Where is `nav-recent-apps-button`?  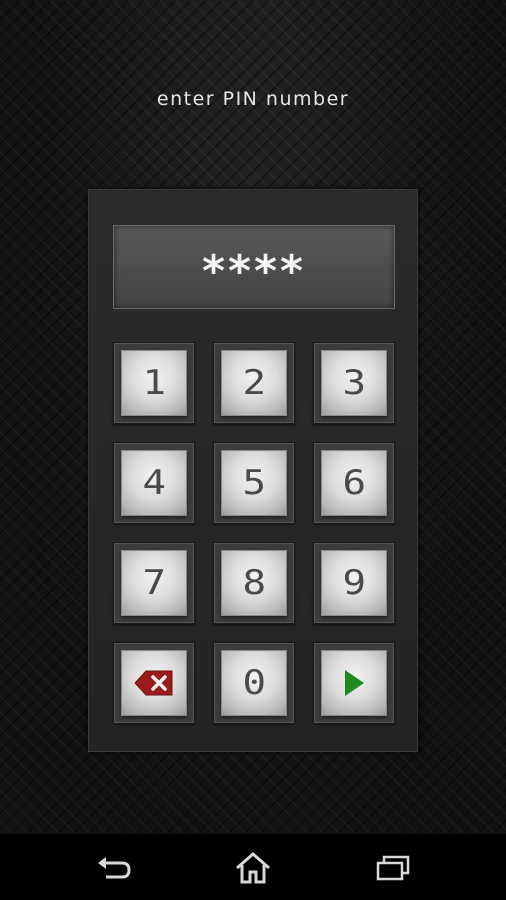 nav-recent-apps-button is located at coordinates (393, 868).